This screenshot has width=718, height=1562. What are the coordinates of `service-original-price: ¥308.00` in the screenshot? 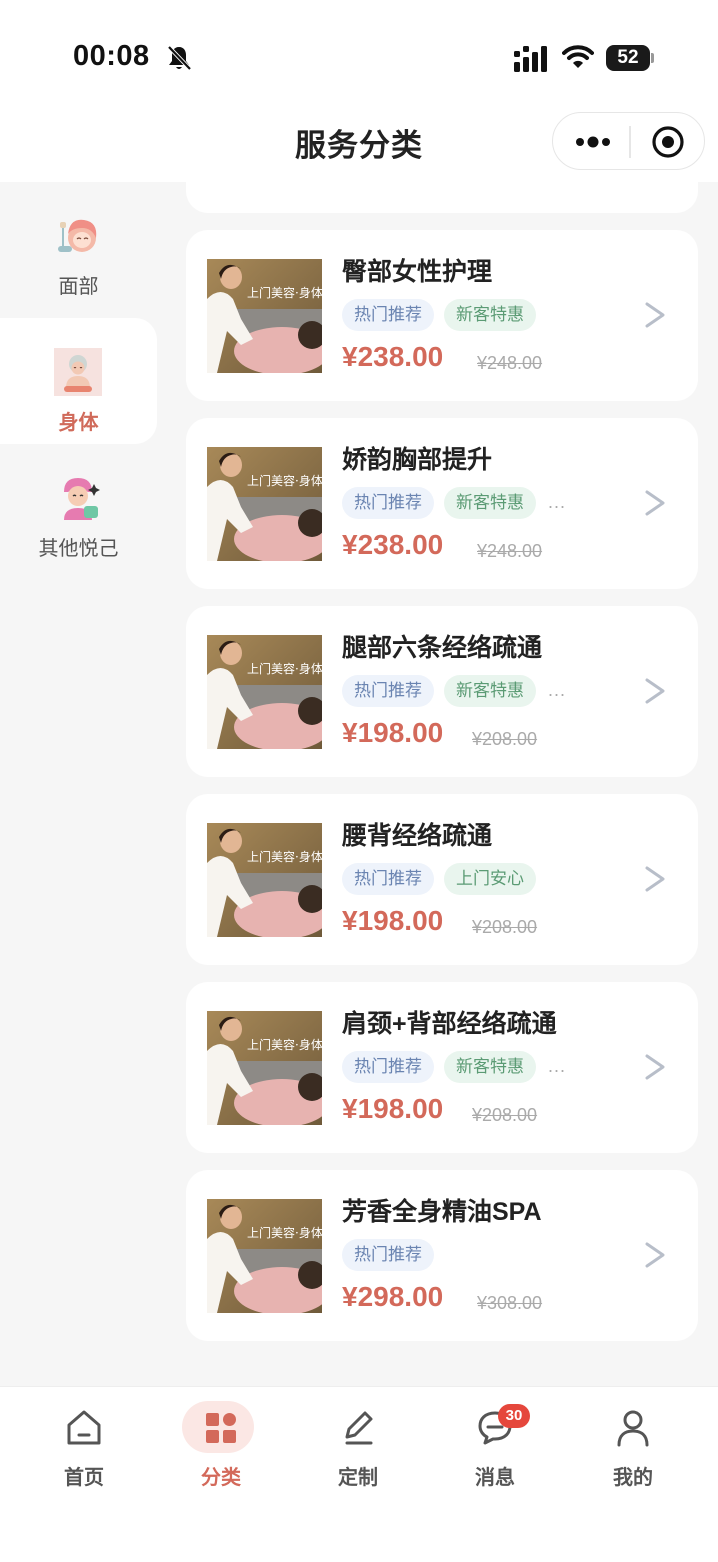 It's located at (510, 1303).